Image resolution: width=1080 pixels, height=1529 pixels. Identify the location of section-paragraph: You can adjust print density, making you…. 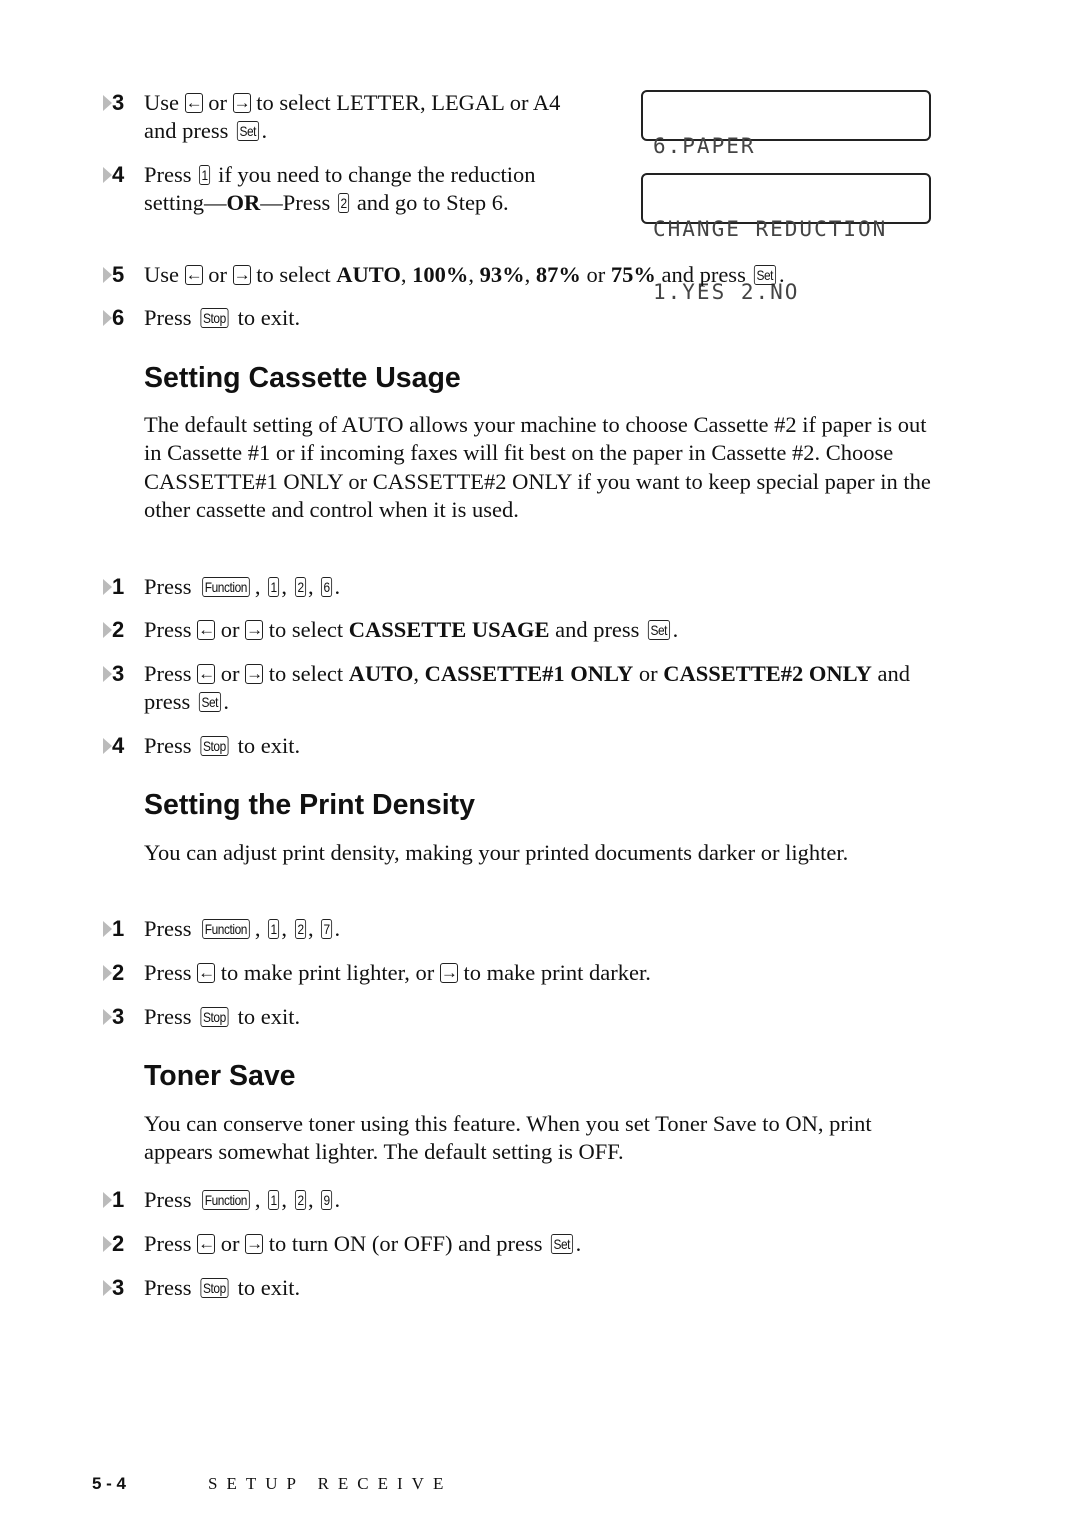
(496, 852).